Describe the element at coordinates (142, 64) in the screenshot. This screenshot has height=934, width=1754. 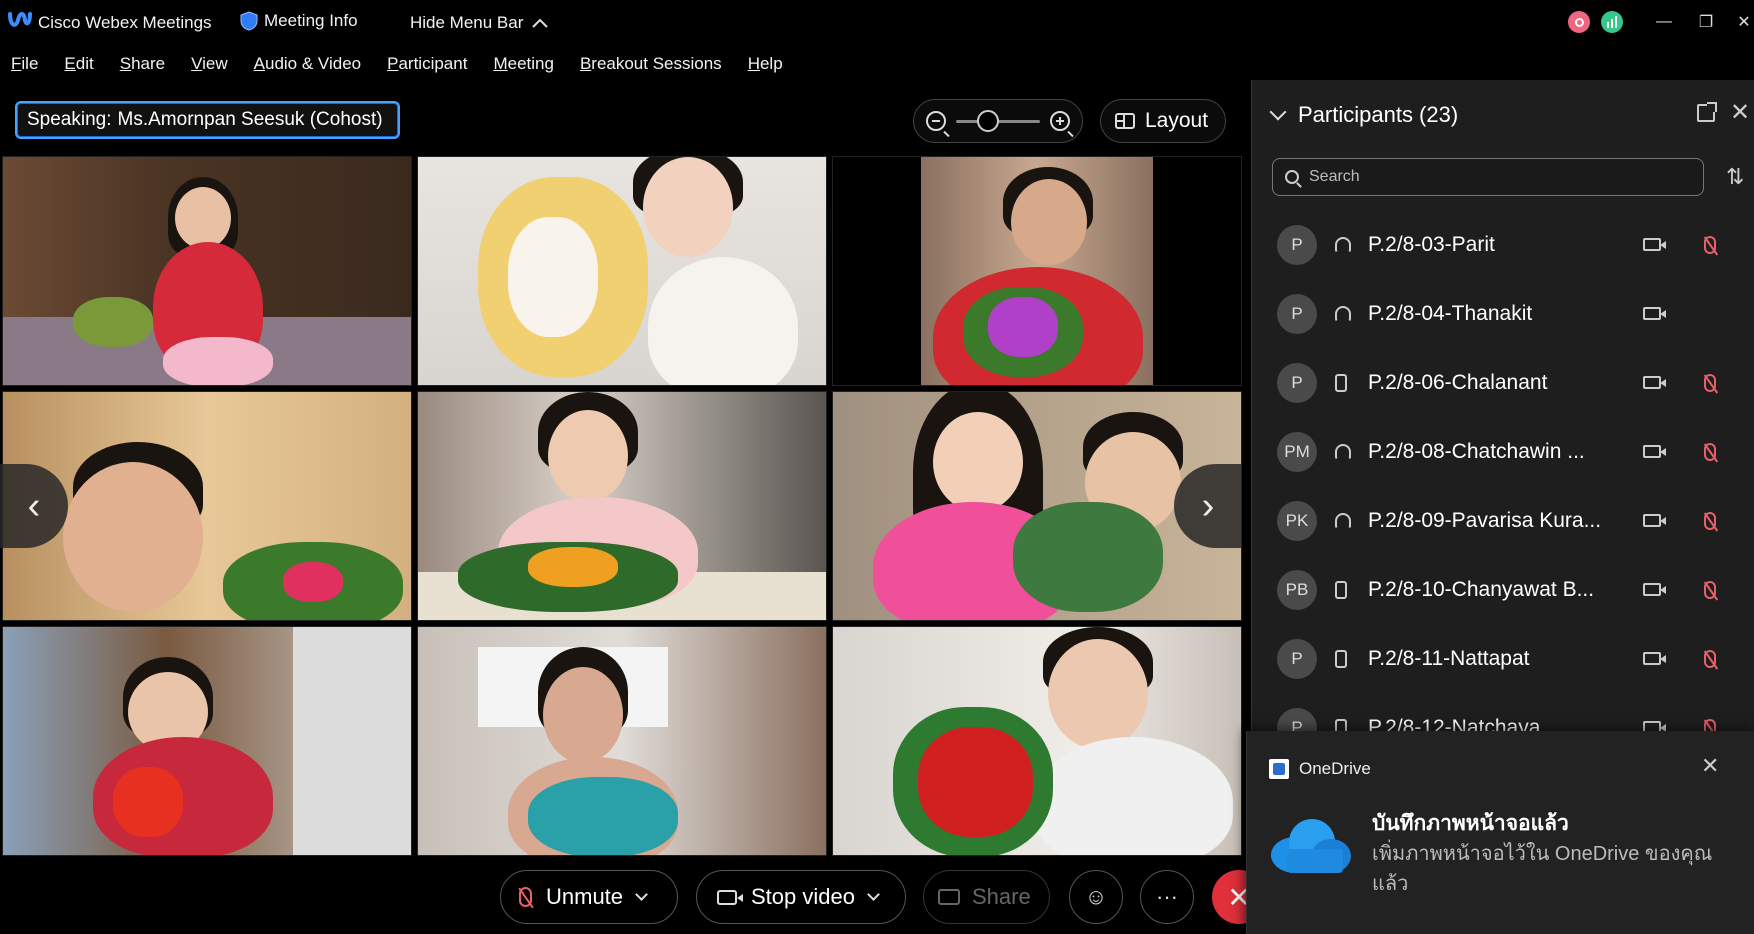
I see `menu-share: Share` at that location.